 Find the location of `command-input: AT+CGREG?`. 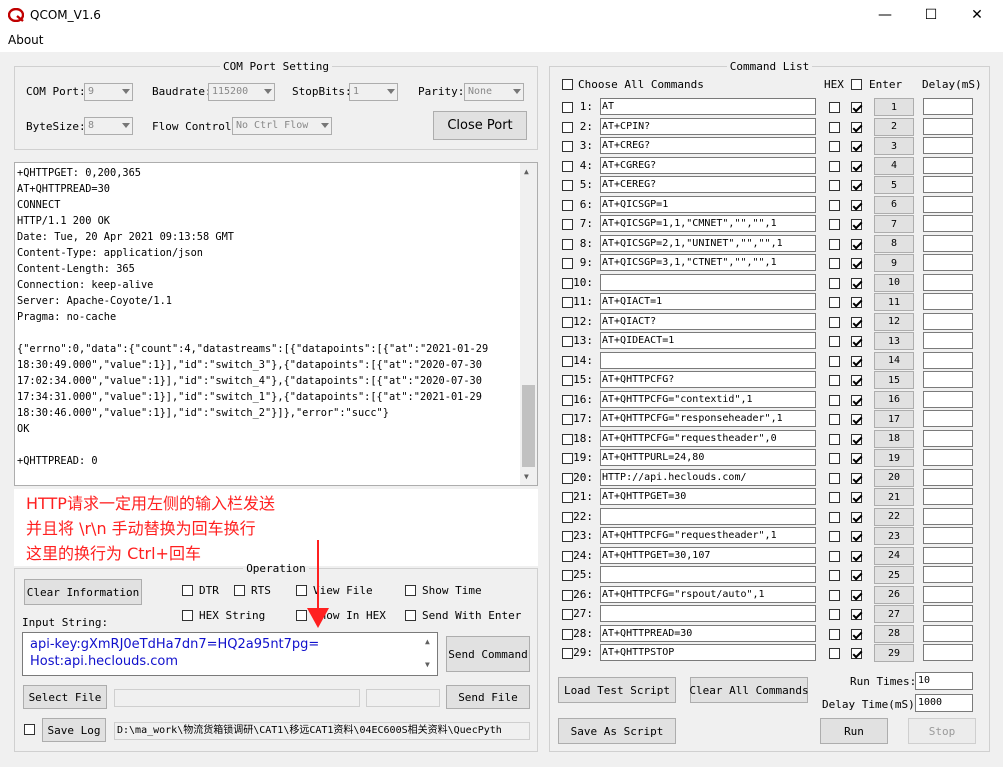

command-input: AT+CGREG? is located at coordinates (708, 165).